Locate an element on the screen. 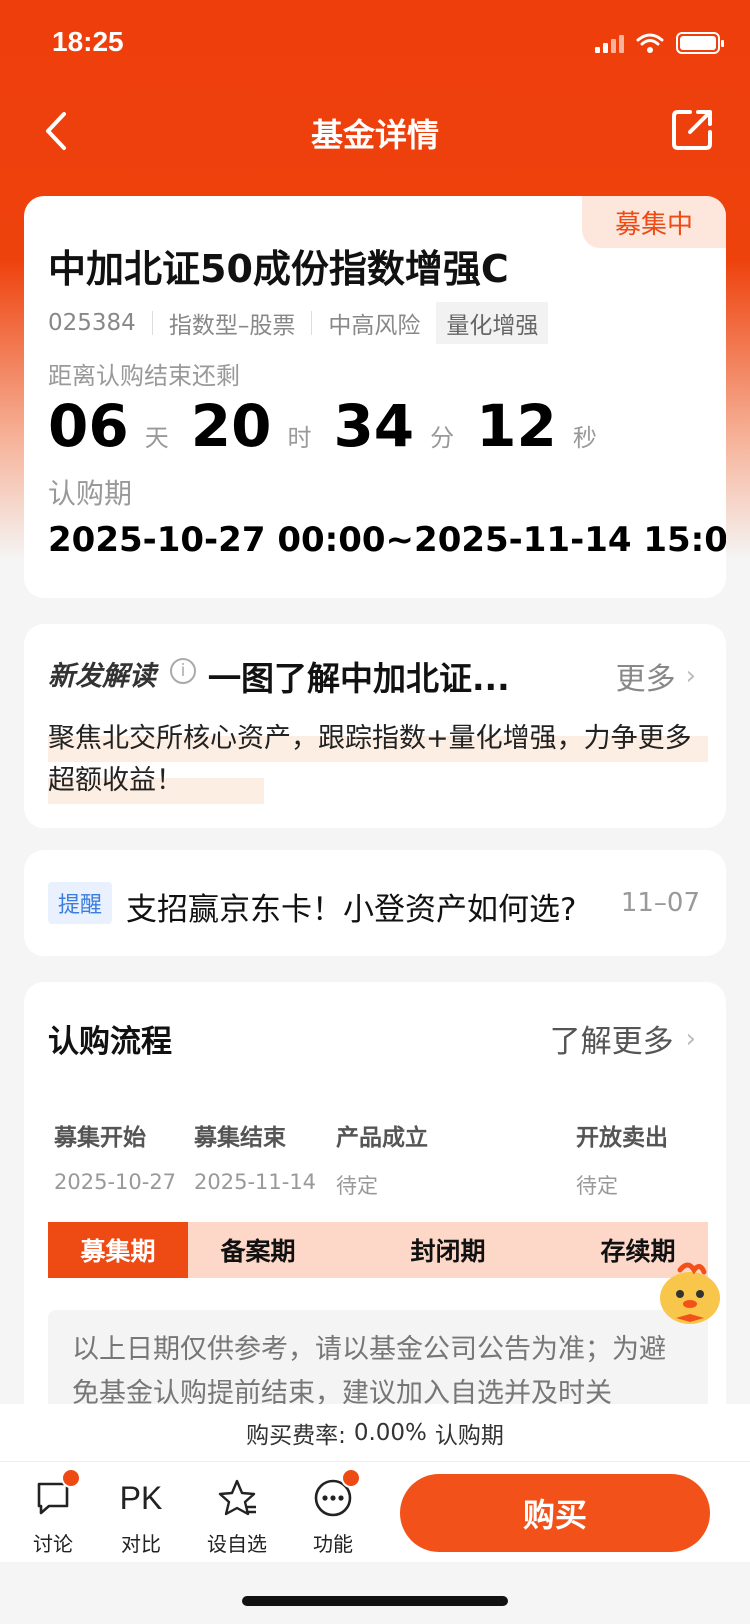  share-icon is located at coordinates (692, 130).